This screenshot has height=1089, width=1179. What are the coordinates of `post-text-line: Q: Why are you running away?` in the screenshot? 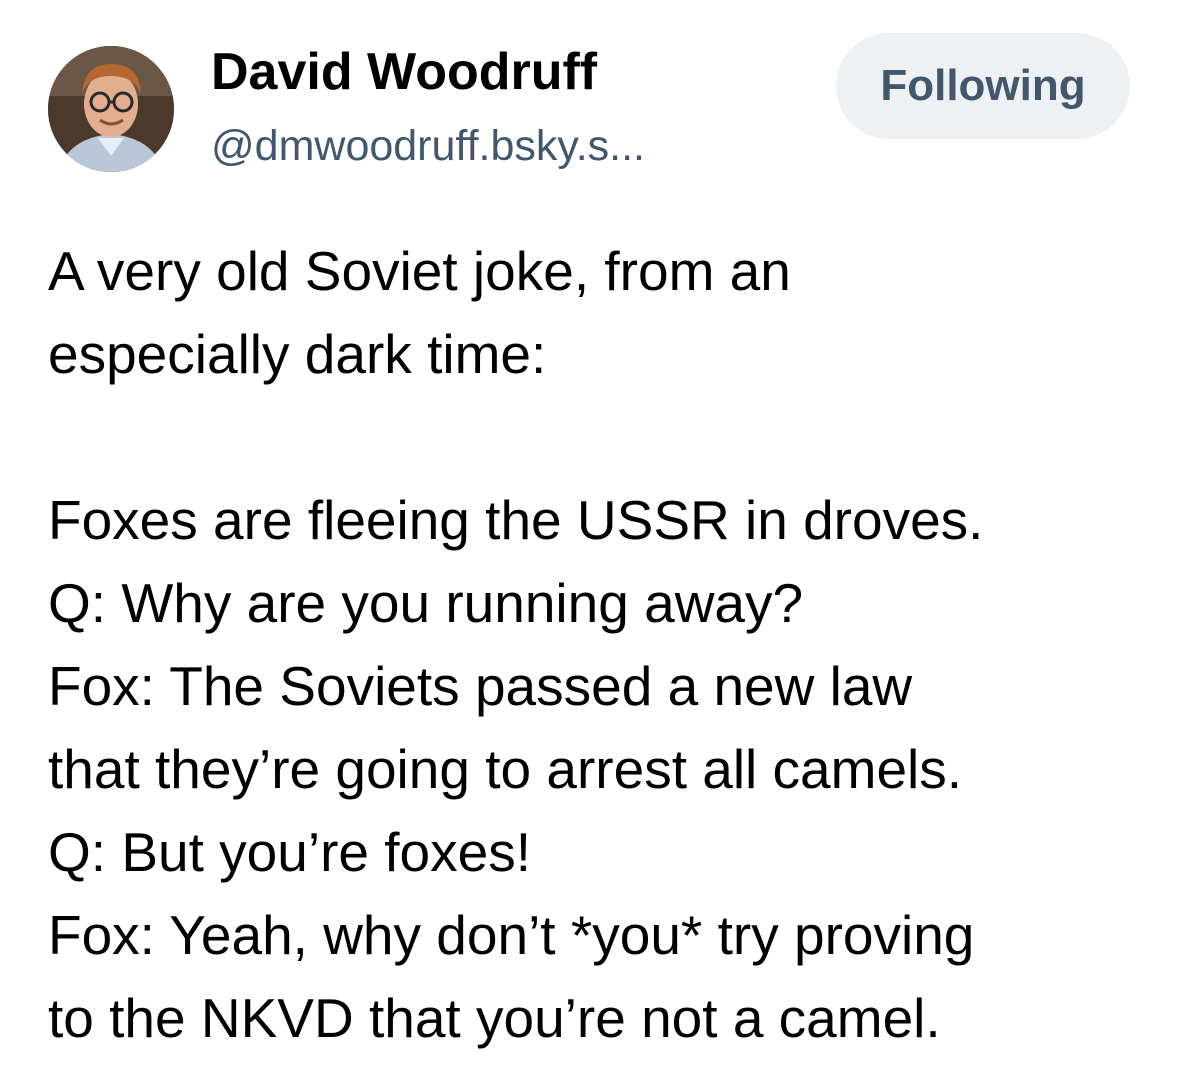 It's located at (426, 603).